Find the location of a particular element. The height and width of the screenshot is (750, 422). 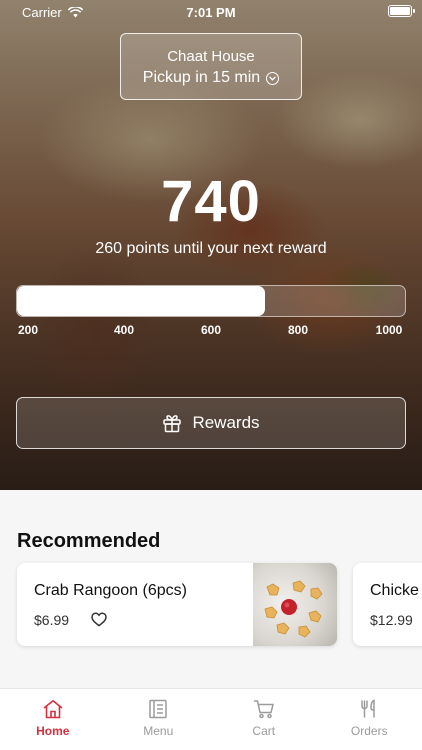

tab-bar: Home Menu Cart Orders is located at coordinates (211, 719).